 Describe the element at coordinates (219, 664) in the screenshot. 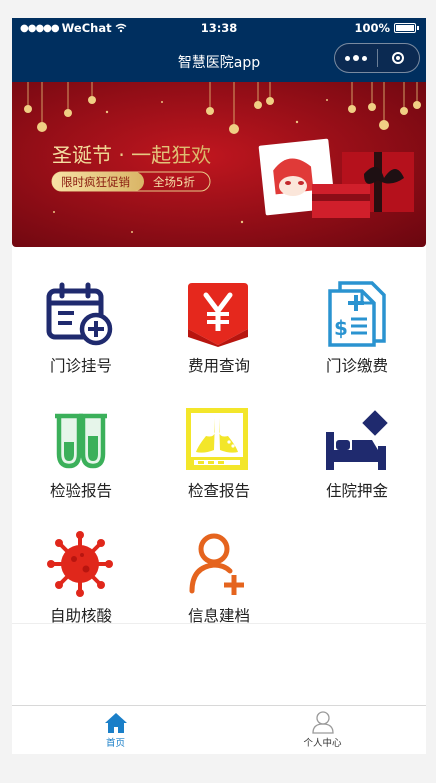

I see `content-blank-area` at that location.